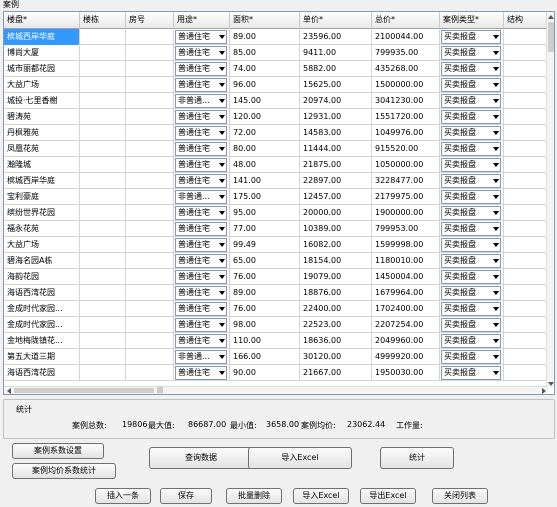 This screenshot has height=507, width=557. Describe the element at coordinates (186, 496) in the screenshot. I see `save-button: 保存` at that location.